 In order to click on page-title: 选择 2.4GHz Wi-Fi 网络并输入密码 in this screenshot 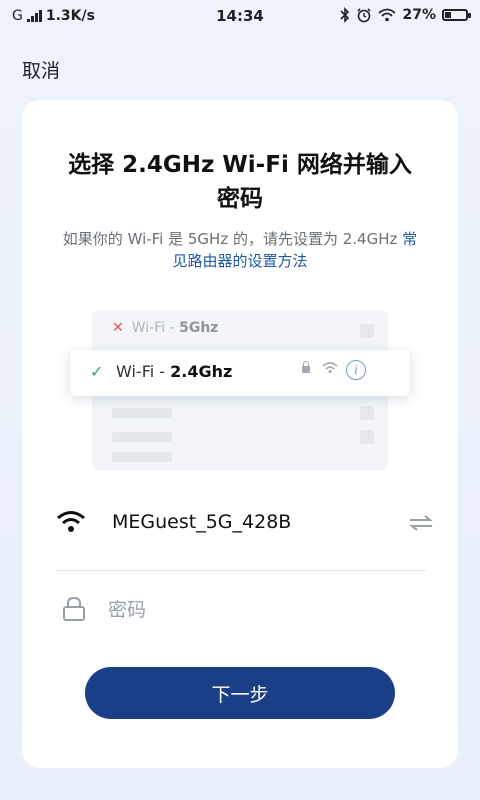, I will do `click(240, 182)`.